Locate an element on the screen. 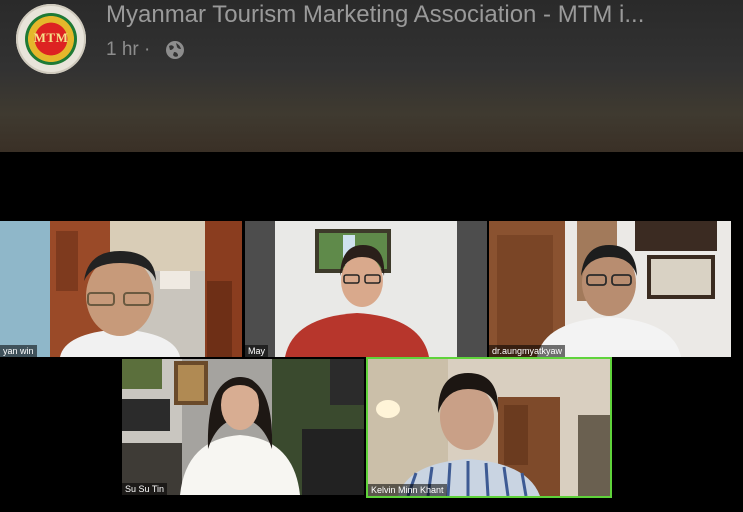 The width and height of the screenshot is (743, 512). video-tile-kelvin-minn-khant: Kelvin Minn Khant is located at coordinates (489, 427).